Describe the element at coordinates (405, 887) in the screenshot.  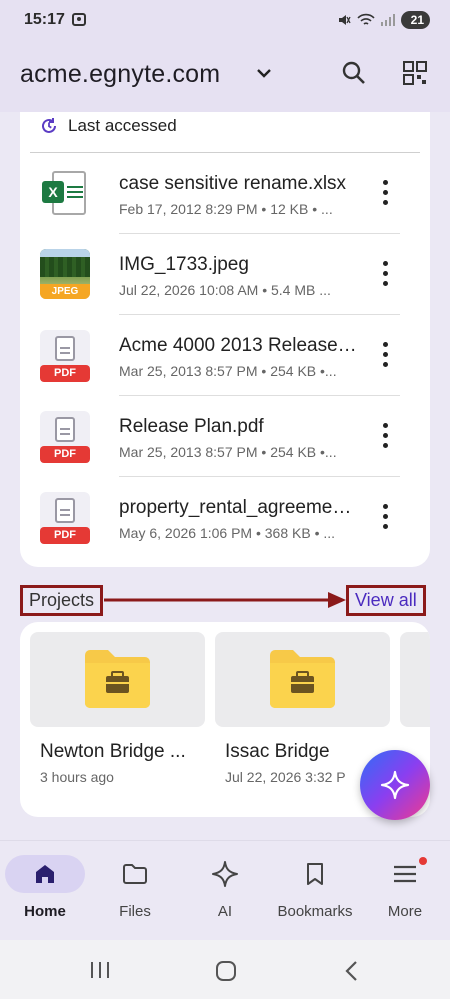
I see `nav-more: More` at that location.